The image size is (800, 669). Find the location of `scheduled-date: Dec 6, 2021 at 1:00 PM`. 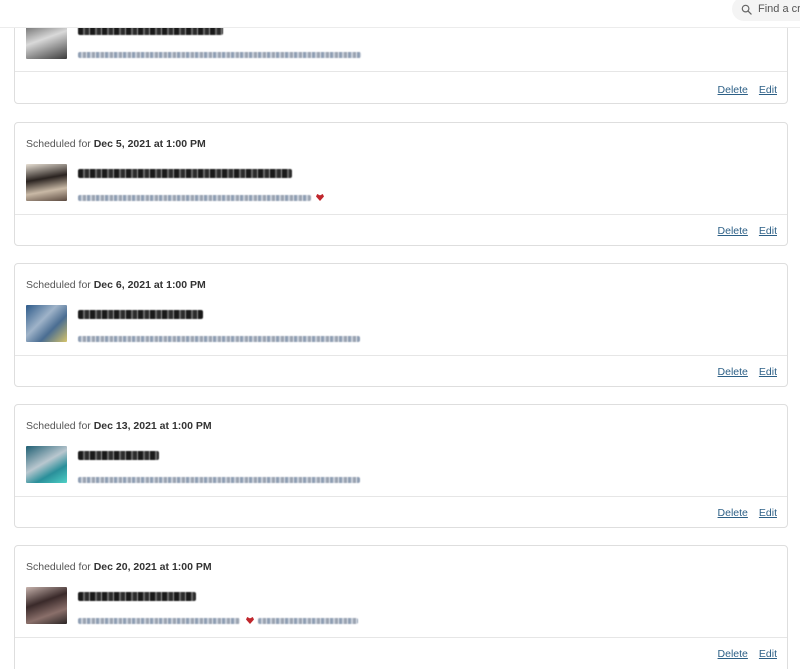

scheduled-date: Dec 6, 2021 at 1:00 PM is located at coordinates (149, 285).